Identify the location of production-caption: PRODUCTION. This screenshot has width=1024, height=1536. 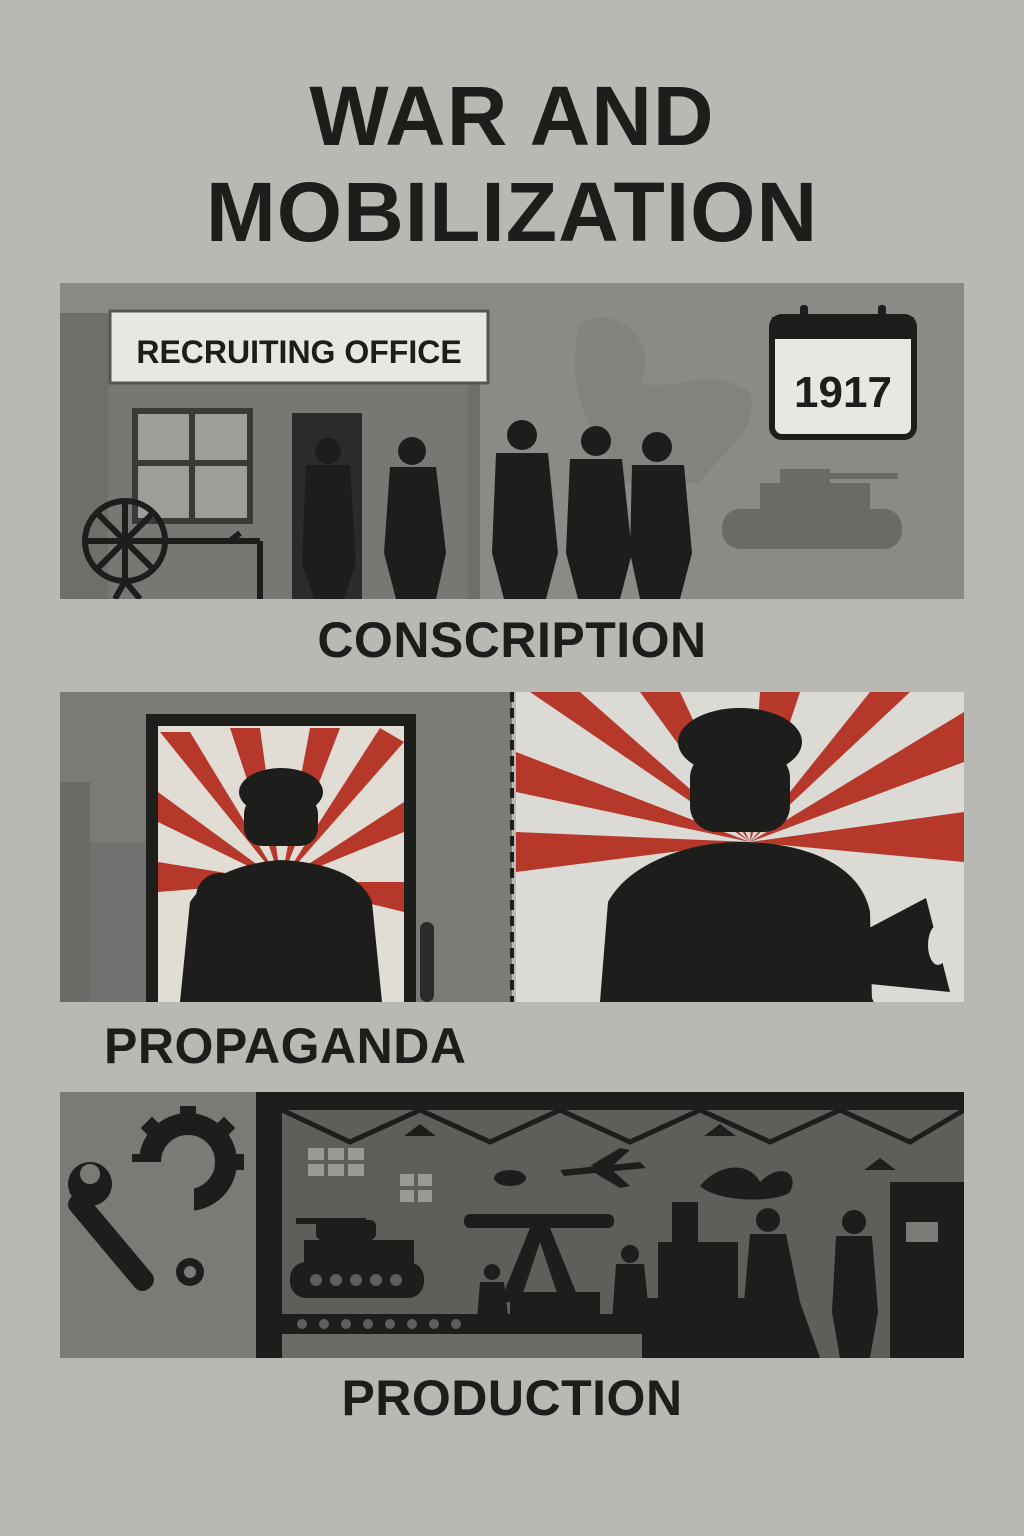
(512, 1398).